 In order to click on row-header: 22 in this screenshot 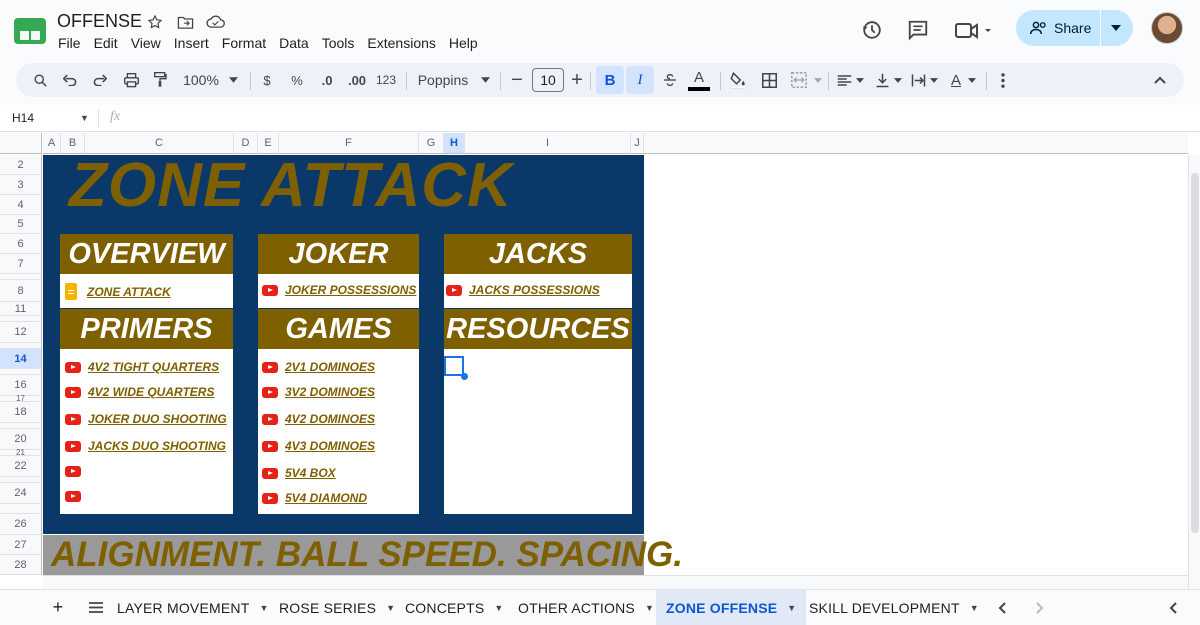, I will do `click(21, 466)`.